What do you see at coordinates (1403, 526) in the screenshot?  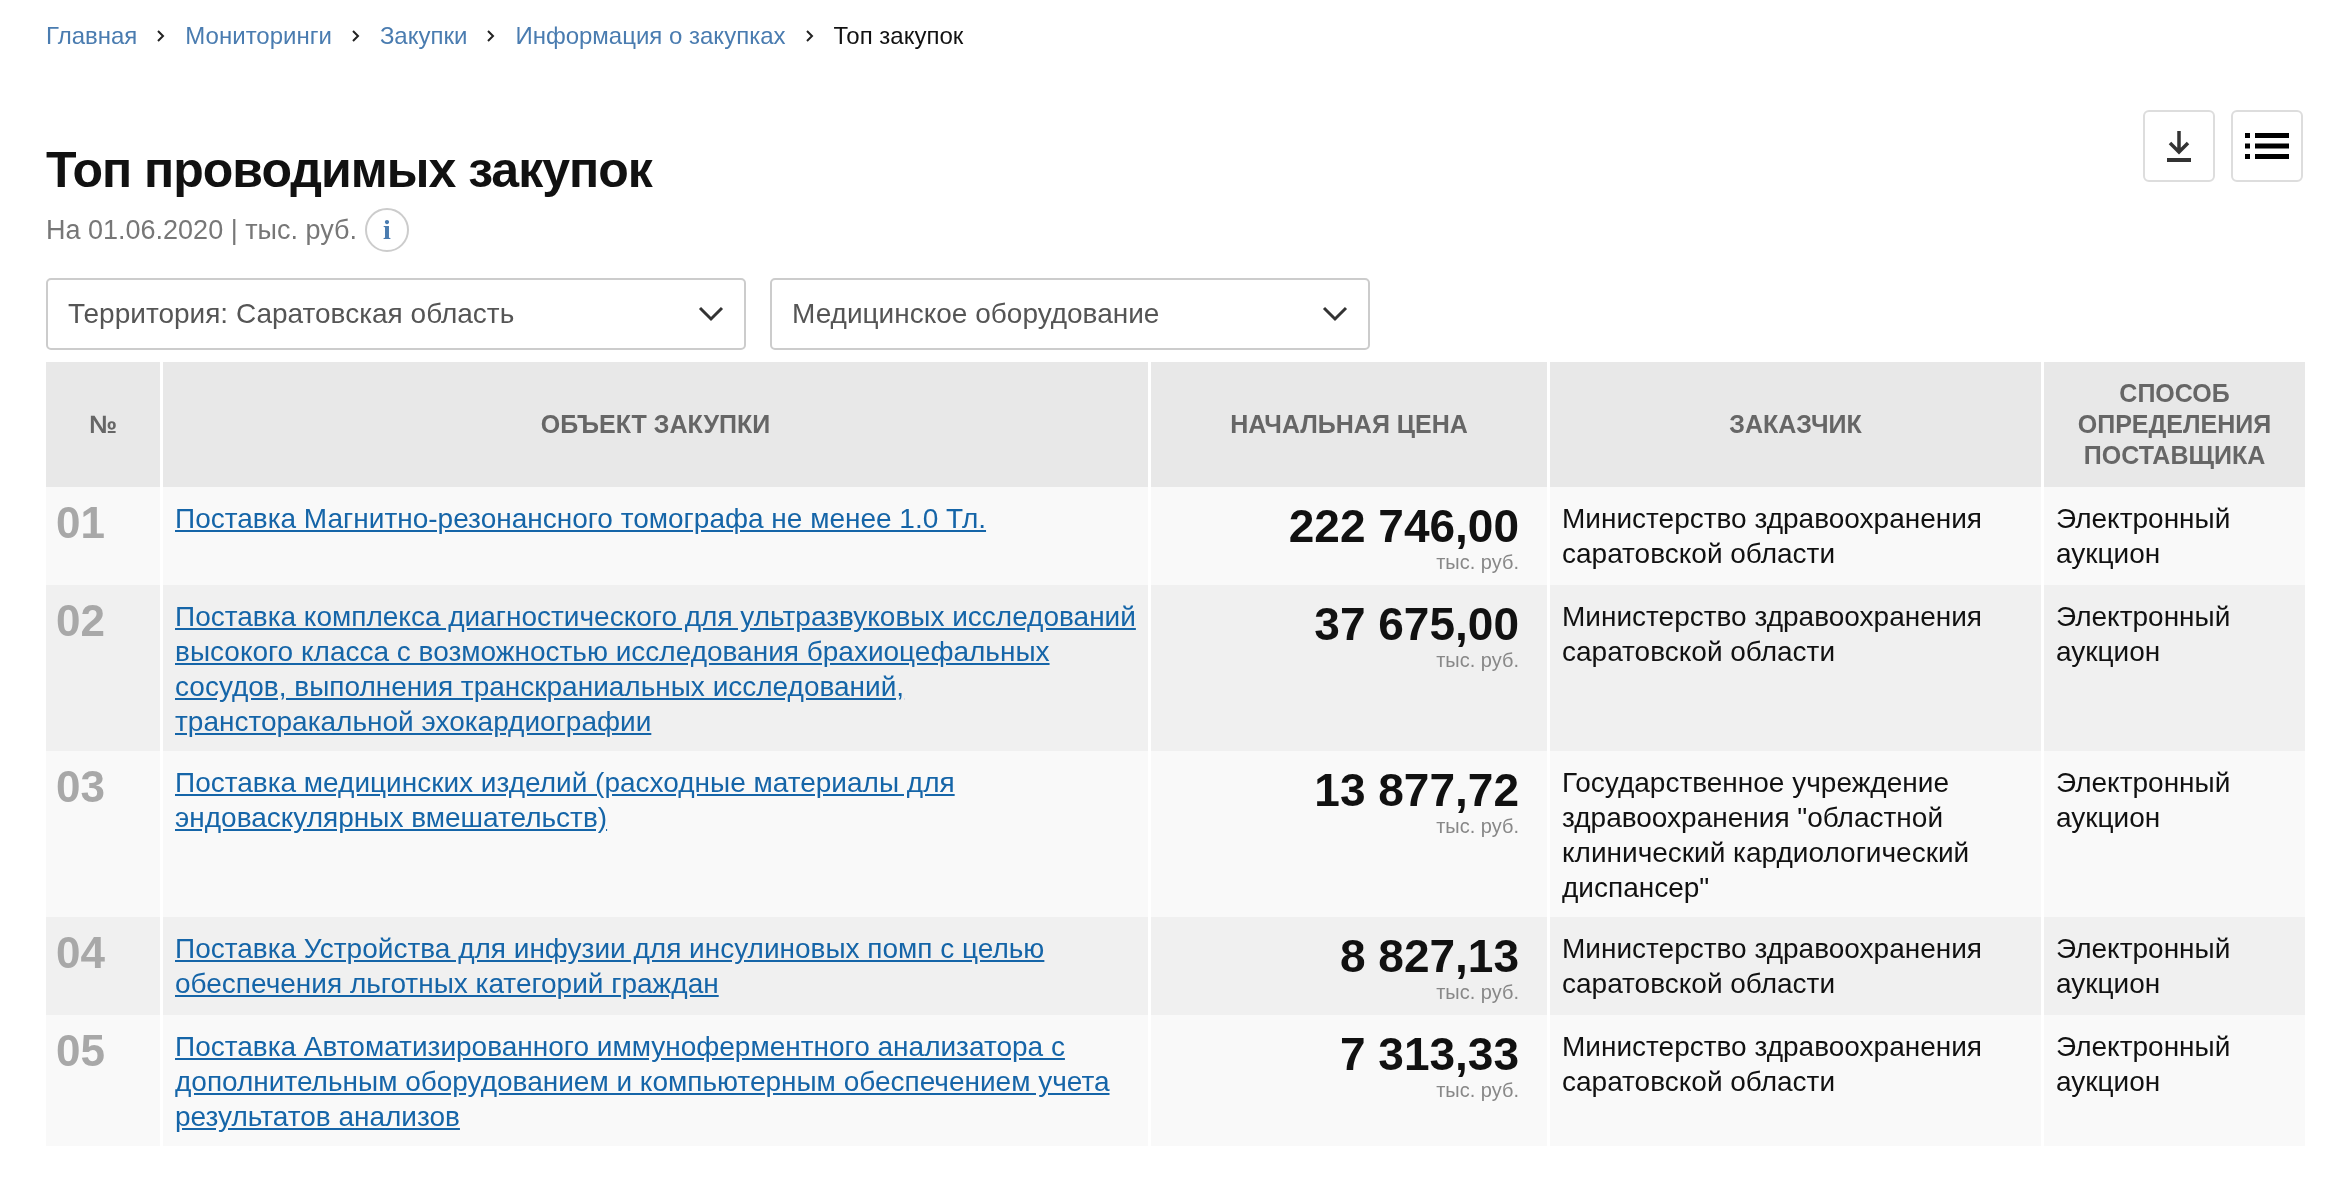 I see `price-value: 222 746,00` at bounding box center [1403, 526].